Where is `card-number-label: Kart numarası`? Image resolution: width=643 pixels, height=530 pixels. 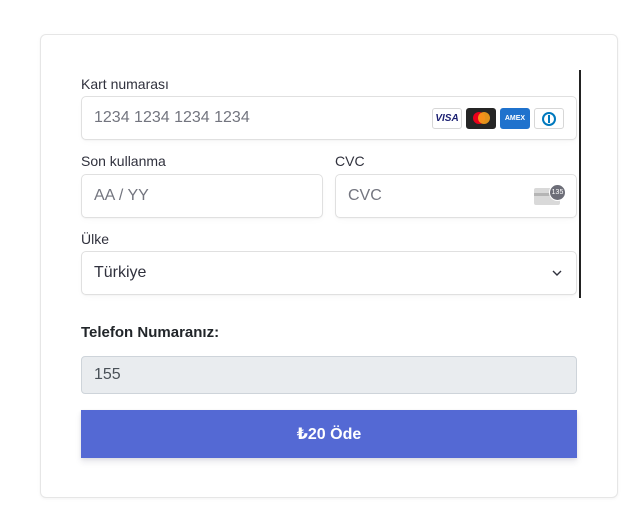 card-number-label: Kart numarası is located at coordinates (125, 84).